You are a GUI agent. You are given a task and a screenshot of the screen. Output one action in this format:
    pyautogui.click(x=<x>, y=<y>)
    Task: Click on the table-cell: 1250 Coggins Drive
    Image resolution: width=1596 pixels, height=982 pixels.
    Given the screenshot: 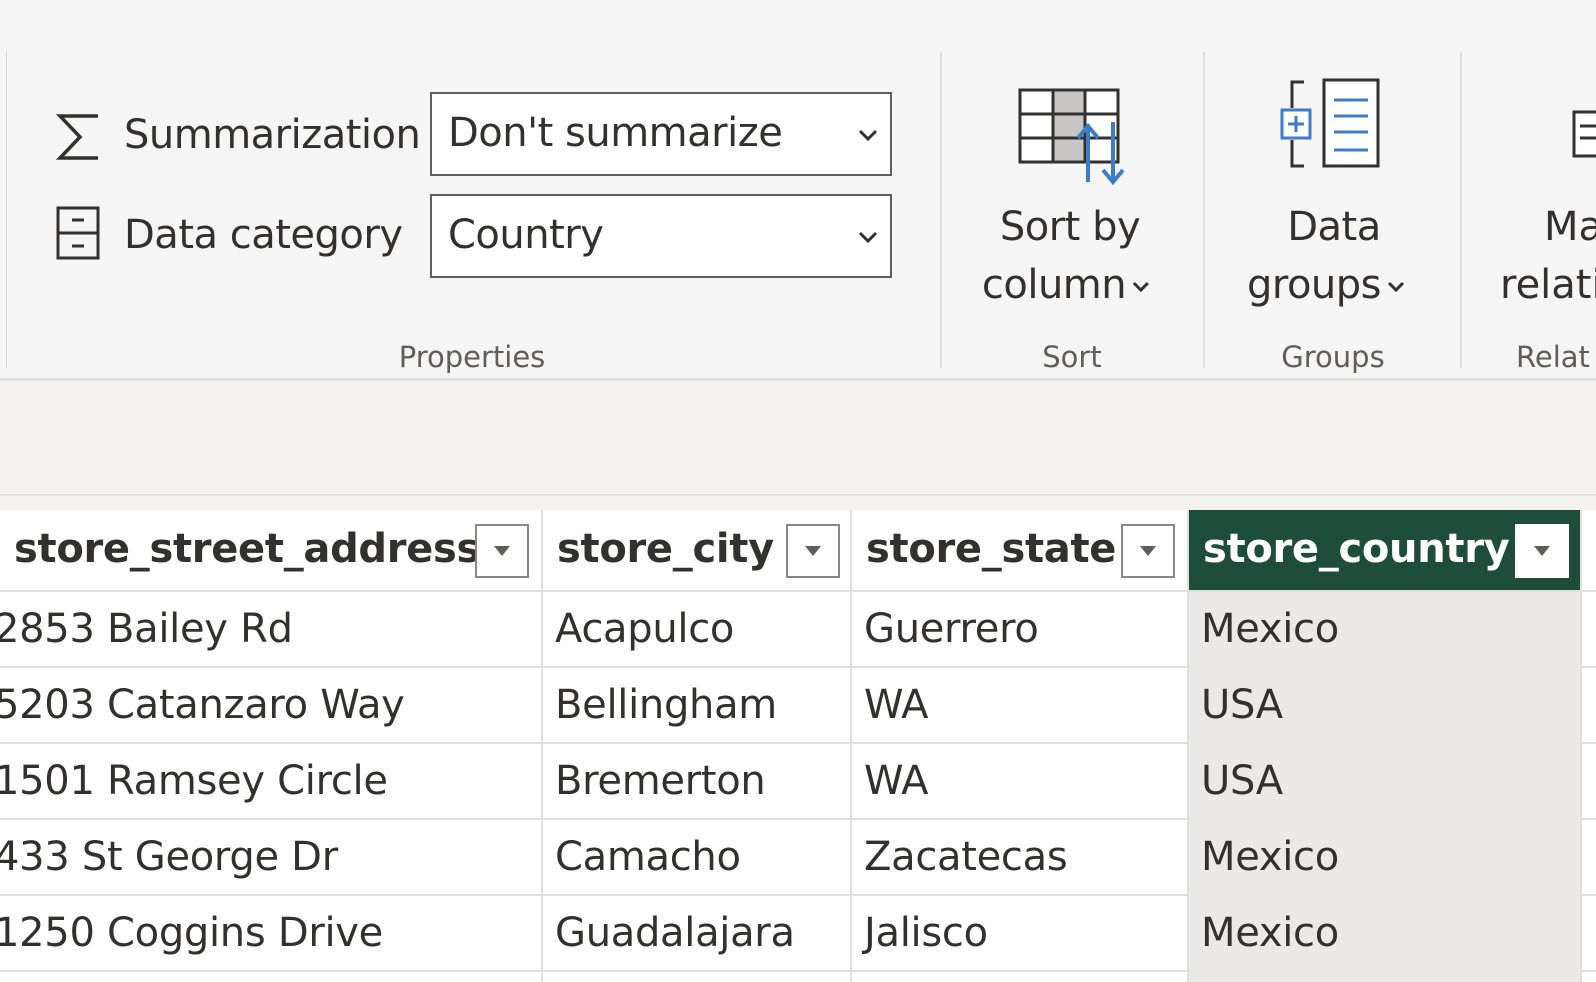 What is the action you would take?
    pyautogui.click(x=271, y=934)
    